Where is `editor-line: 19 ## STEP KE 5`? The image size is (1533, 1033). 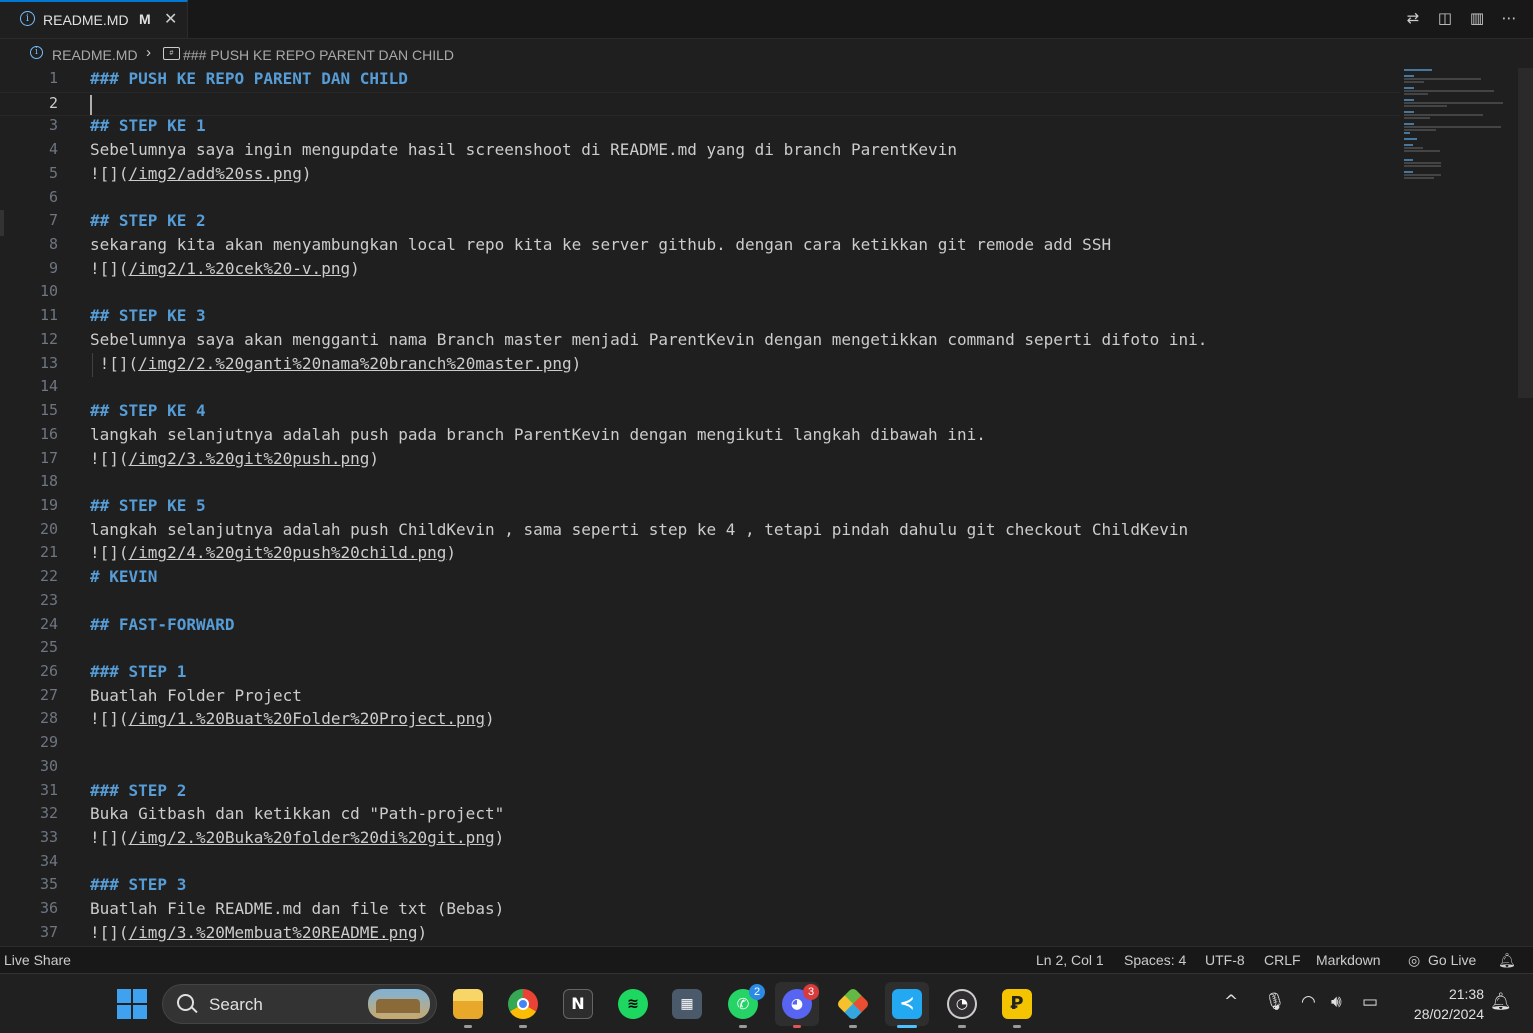
editor-line: 19 ## STEP KE 5 is located at coordinates (700, 507).